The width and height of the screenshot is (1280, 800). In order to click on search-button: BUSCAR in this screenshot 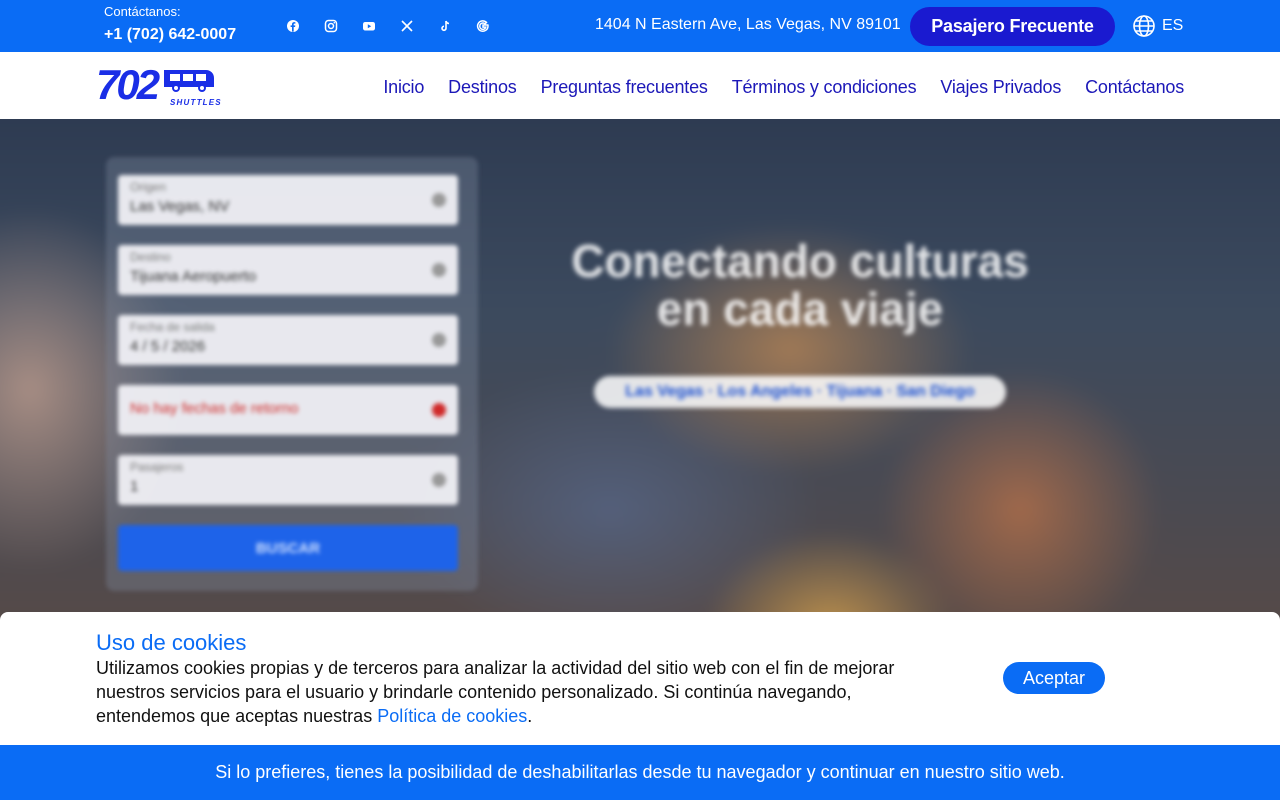, I will do `click(288, 548)`.